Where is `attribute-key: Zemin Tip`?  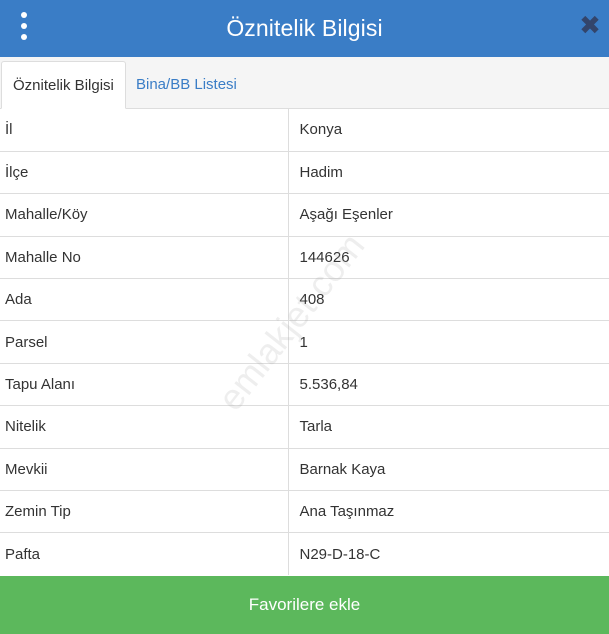
attribute-key: Zemin Tip is located at coordinates (144, 511).